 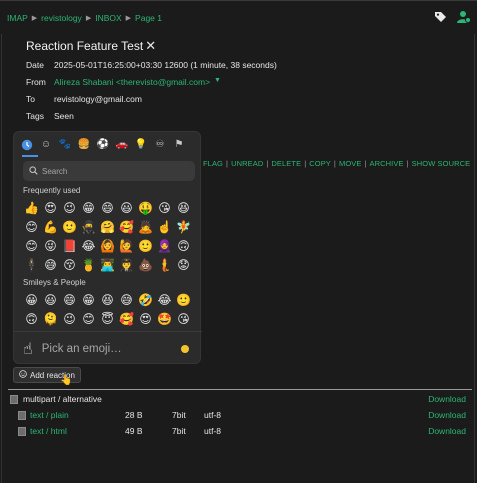 What do you see at coordinates (126, 264) in the screenshot?
I see `emoji-button: 🧑‍✈️` at bounding box center [126, 264].